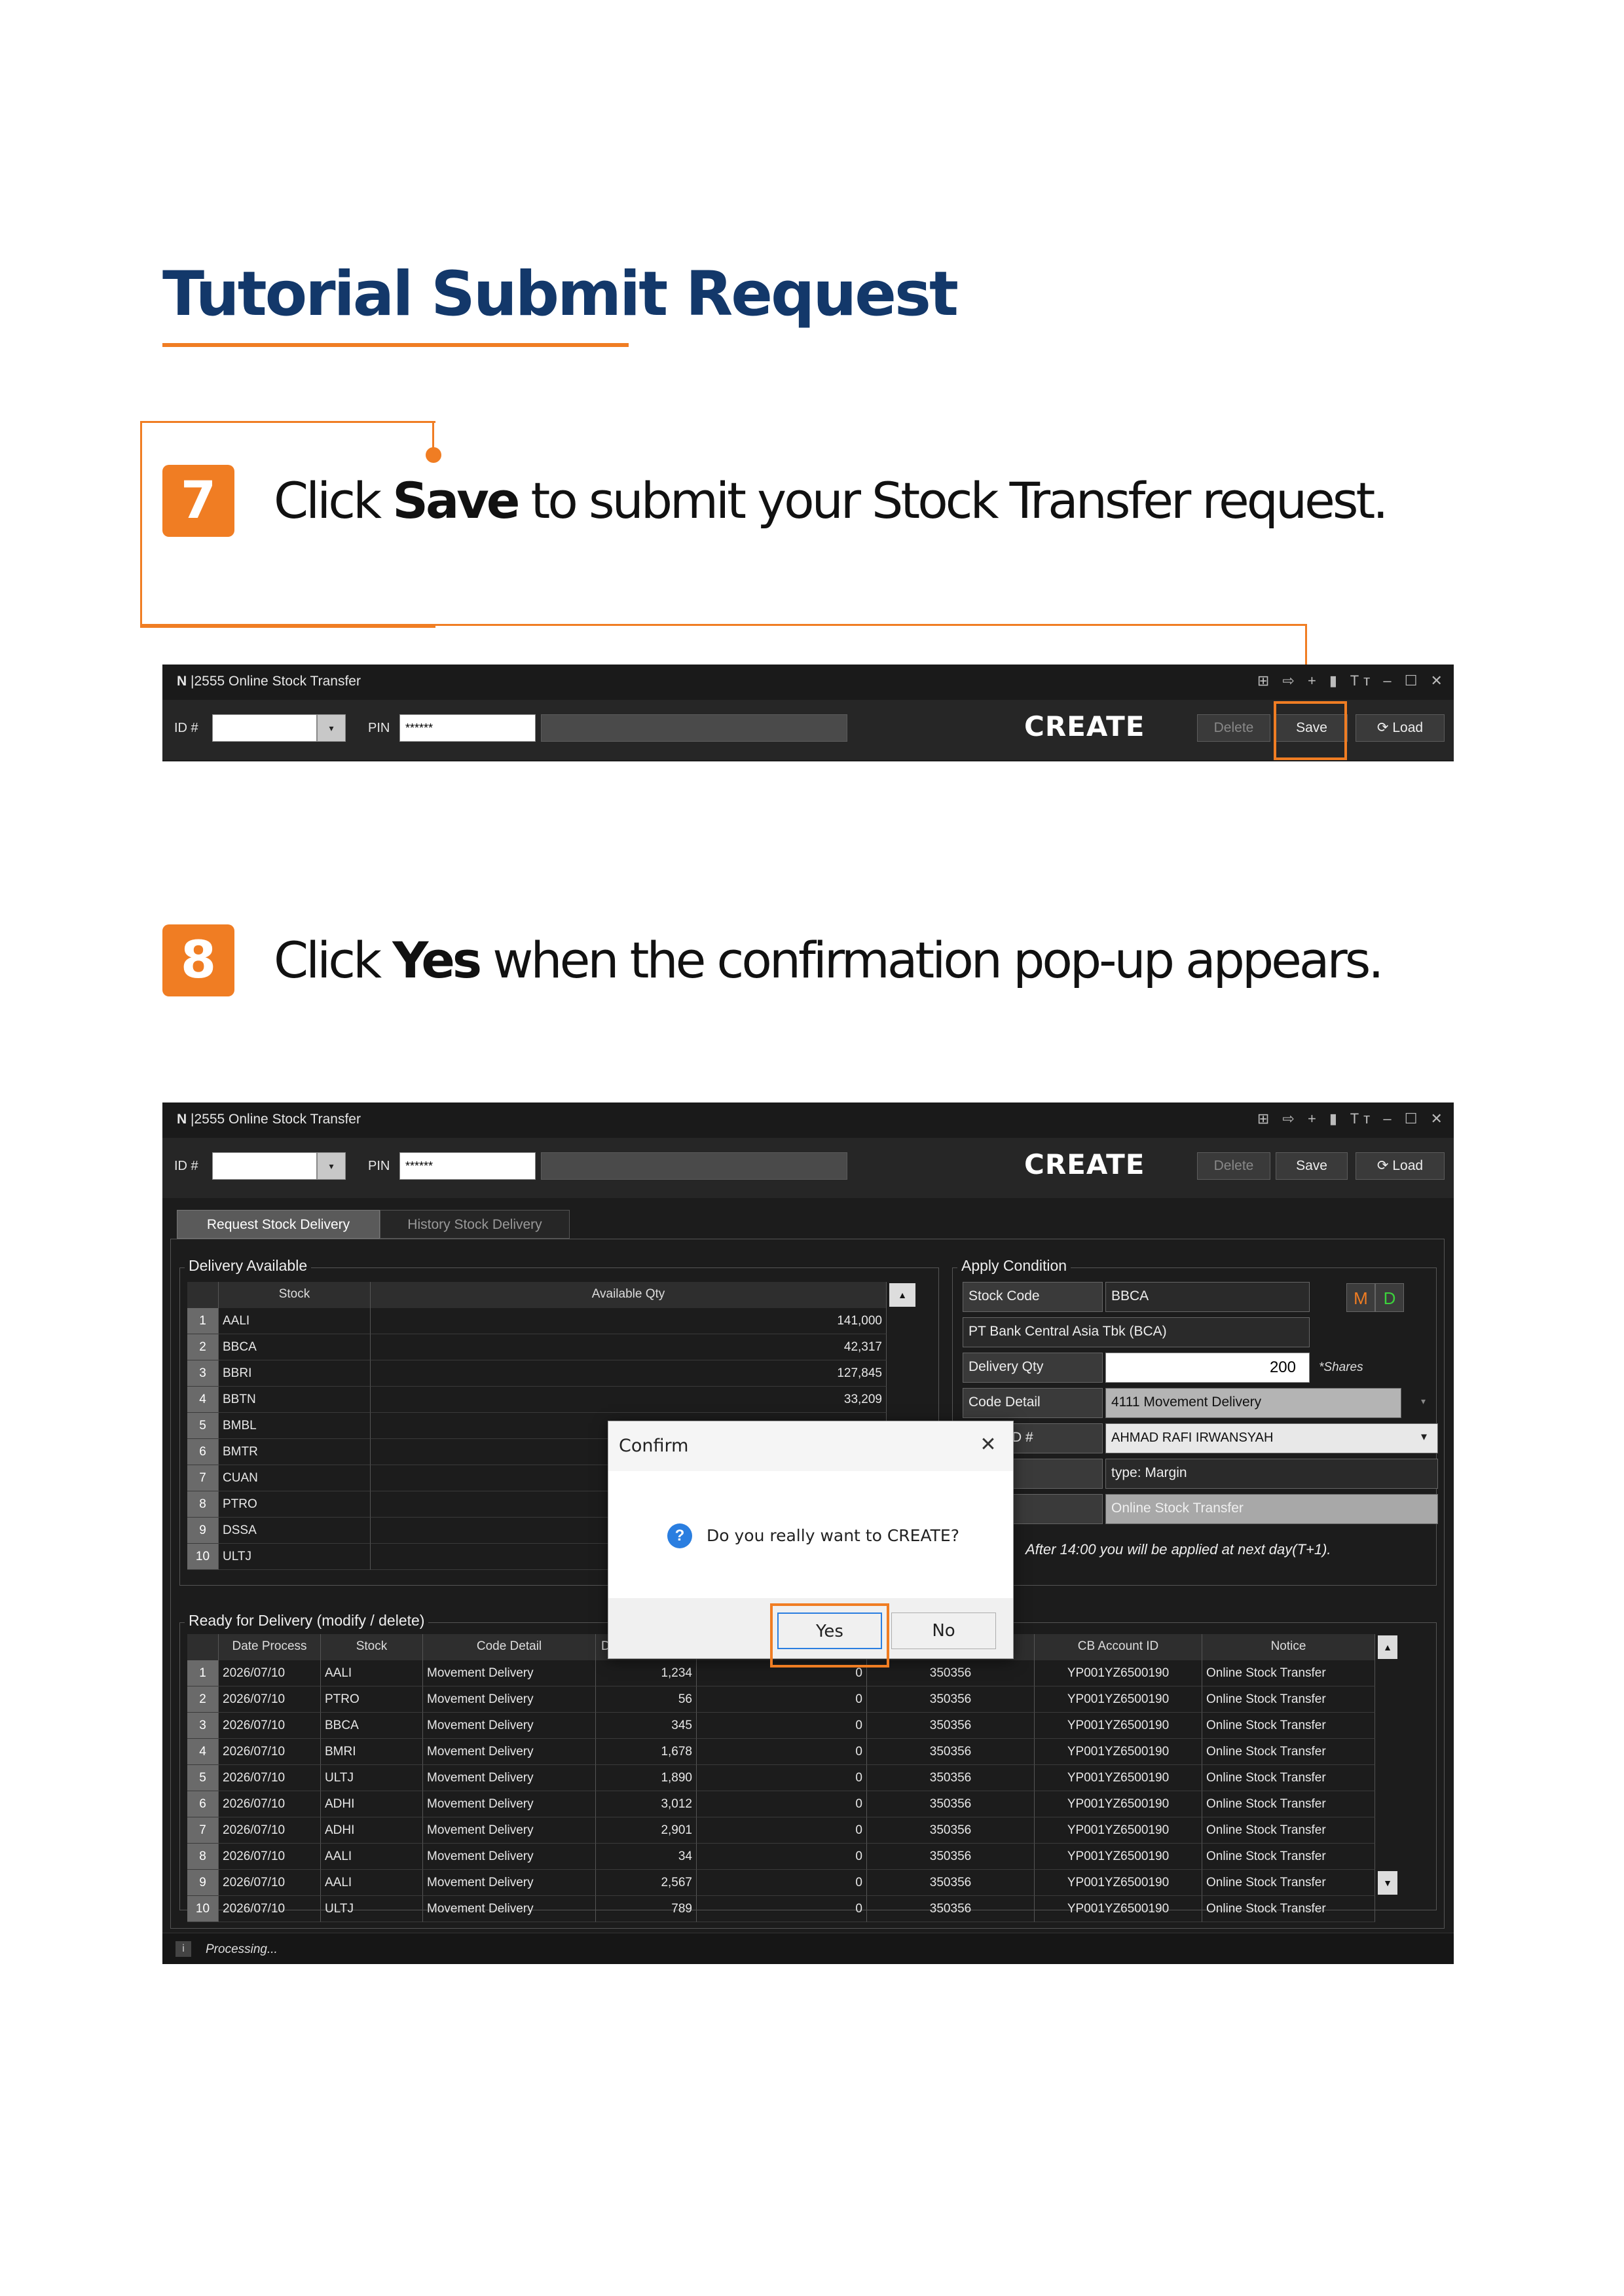 The height and width of the screenshot is (2296, 1624). Describe the element at coordinates (1288, 1647) in the screenshot. I see `column-header-notice: Notice` at that location.